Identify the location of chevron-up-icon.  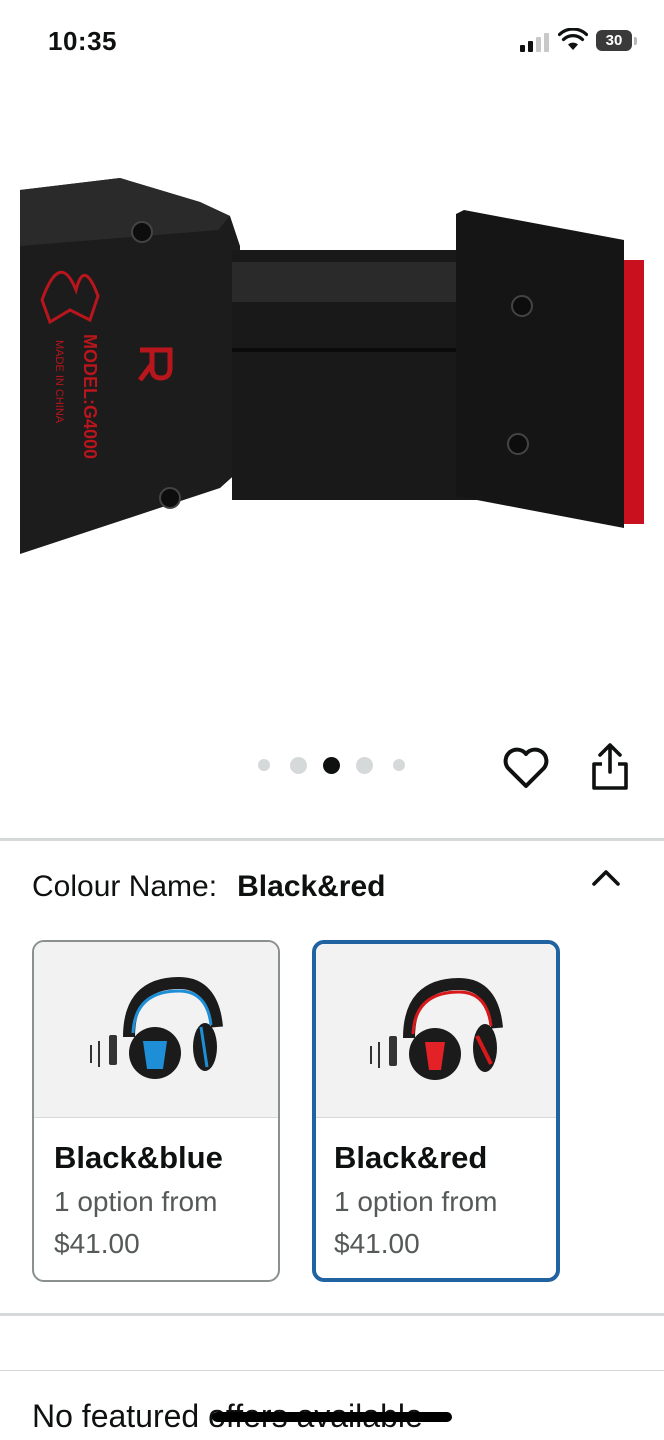
(606, 878).